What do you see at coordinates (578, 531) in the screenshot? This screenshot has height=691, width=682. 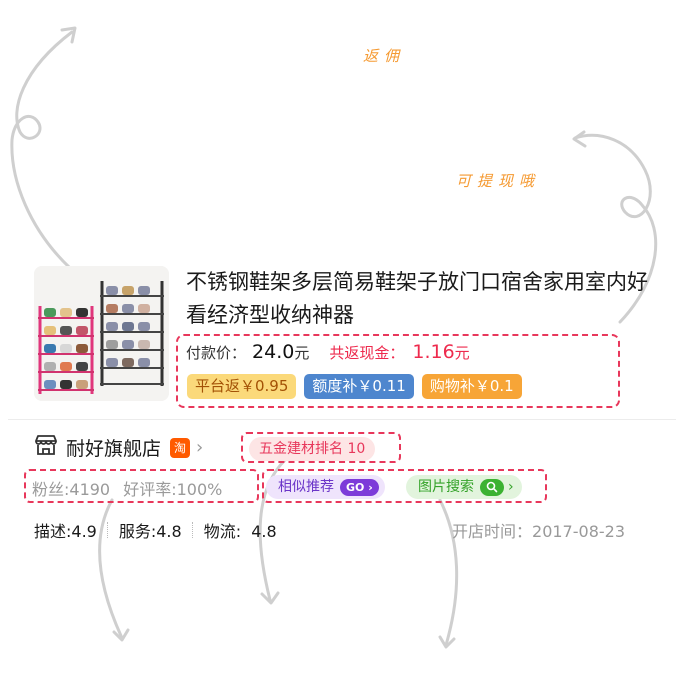 I see `open-date: 2017-08-23` at bounding box center [578, 531].